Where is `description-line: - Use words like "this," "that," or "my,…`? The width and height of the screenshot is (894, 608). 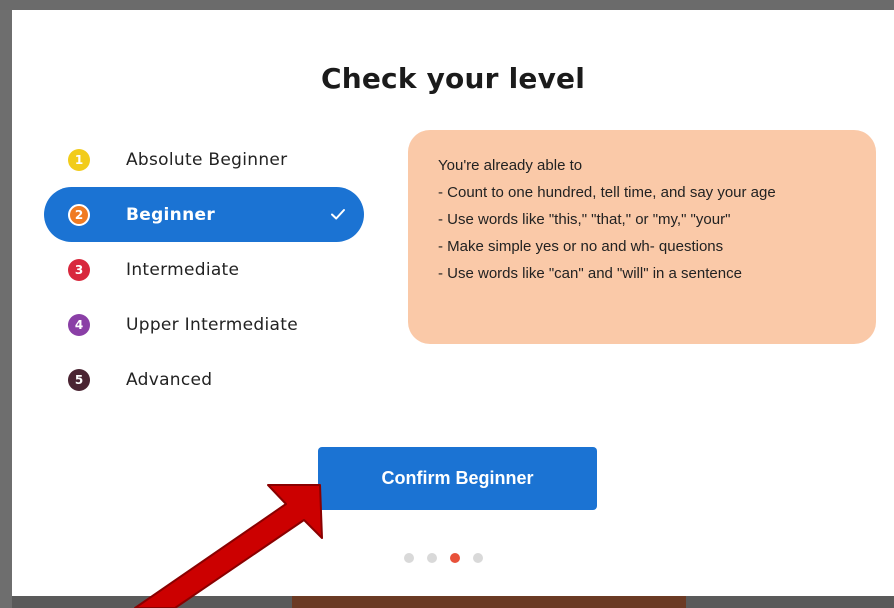
description-line: - Use words like "this," "that," or "my,… is located at coordinates (584, 219).